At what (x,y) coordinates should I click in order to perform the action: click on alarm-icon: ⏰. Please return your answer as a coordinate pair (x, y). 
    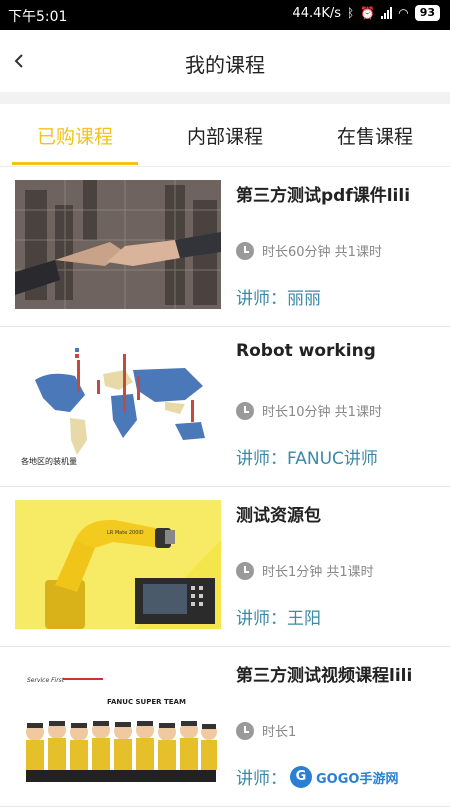
    Looking at the image, I should click on (368, 13).